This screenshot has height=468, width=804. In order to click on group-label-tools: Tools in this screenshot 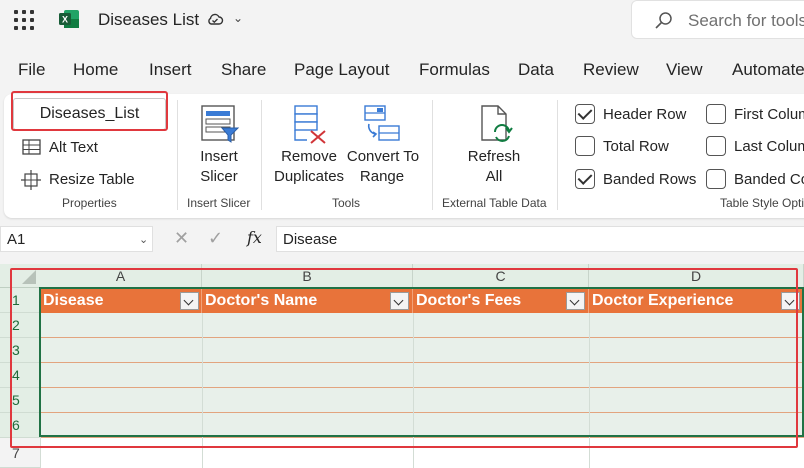, I will do `click(346, 203)`.